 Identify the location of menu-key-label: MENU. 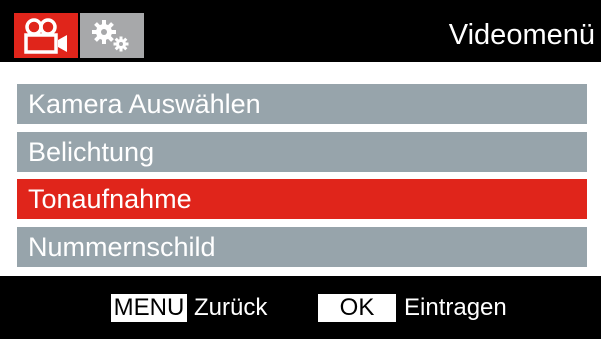
(149, 308).